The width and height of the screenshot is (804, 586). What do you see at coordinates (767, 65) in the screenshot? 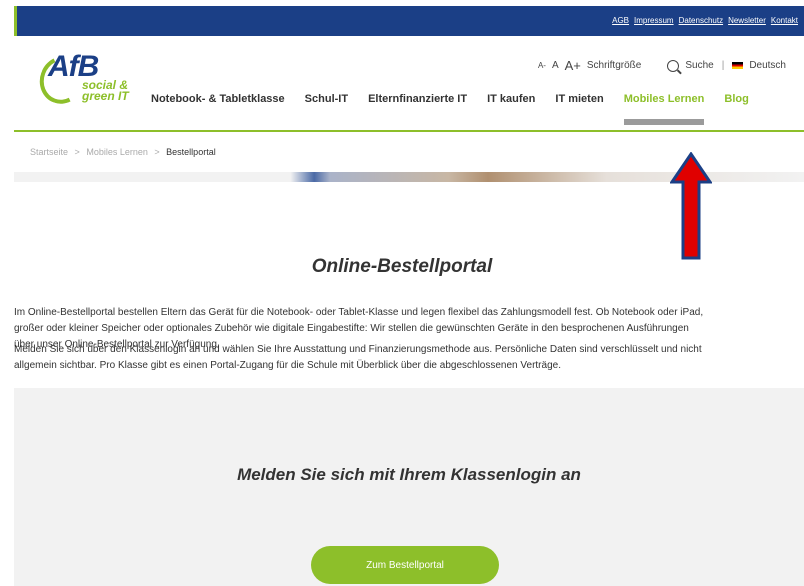
I see `language-selector: Deutsch` at bounding box center [767, 65].